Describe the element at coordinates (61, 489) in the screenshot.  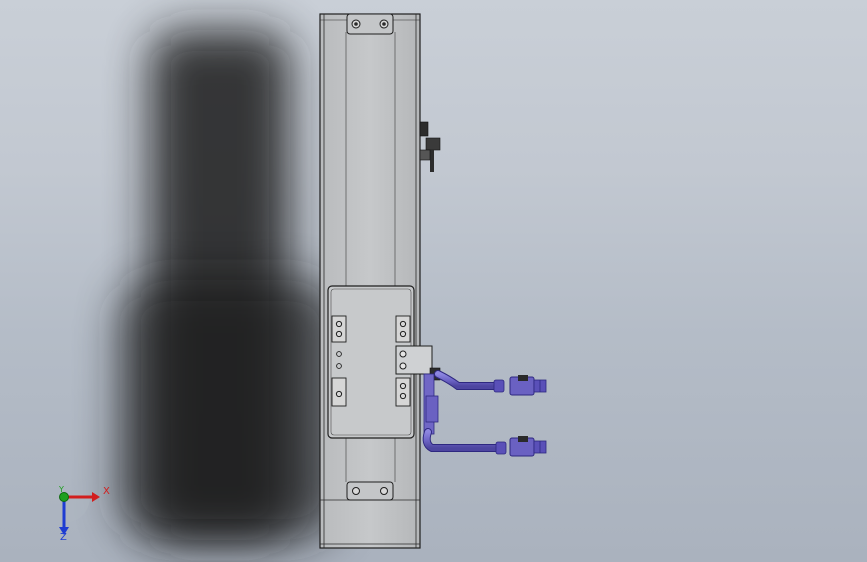
I see `y-axis-label: Y` at that location.